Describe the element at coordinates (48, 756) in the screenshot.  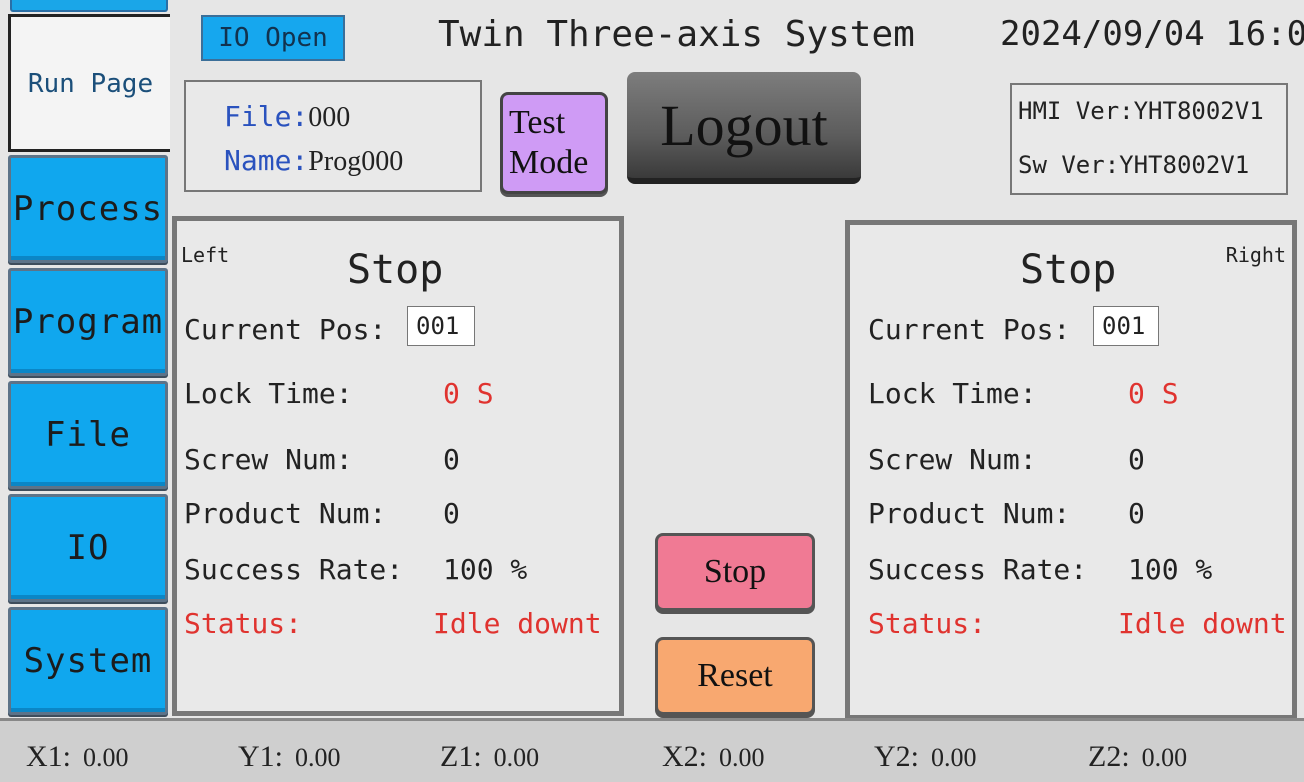
I see `axis-x1-label: X1:` at that location.